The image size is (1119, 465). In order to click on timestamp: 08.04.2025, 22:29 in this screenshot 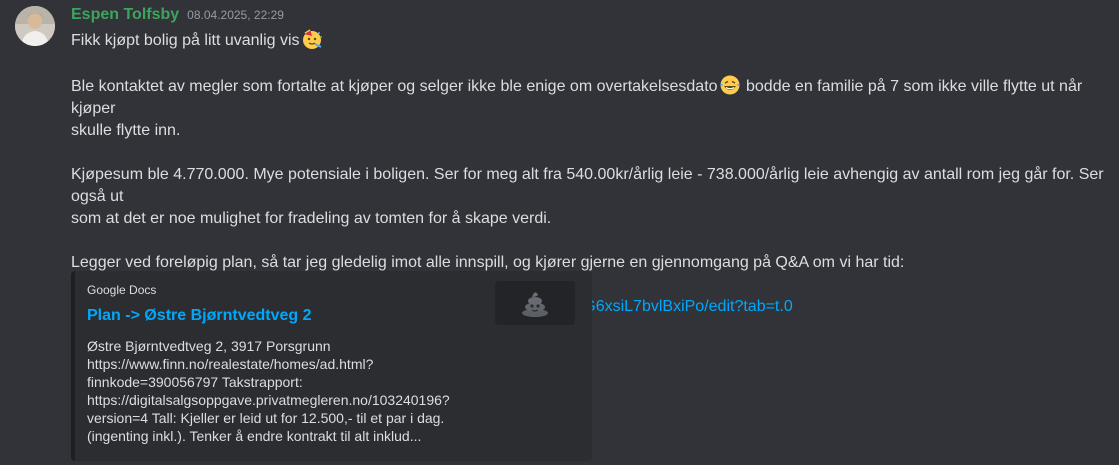, I will do `click(235, 15)`.